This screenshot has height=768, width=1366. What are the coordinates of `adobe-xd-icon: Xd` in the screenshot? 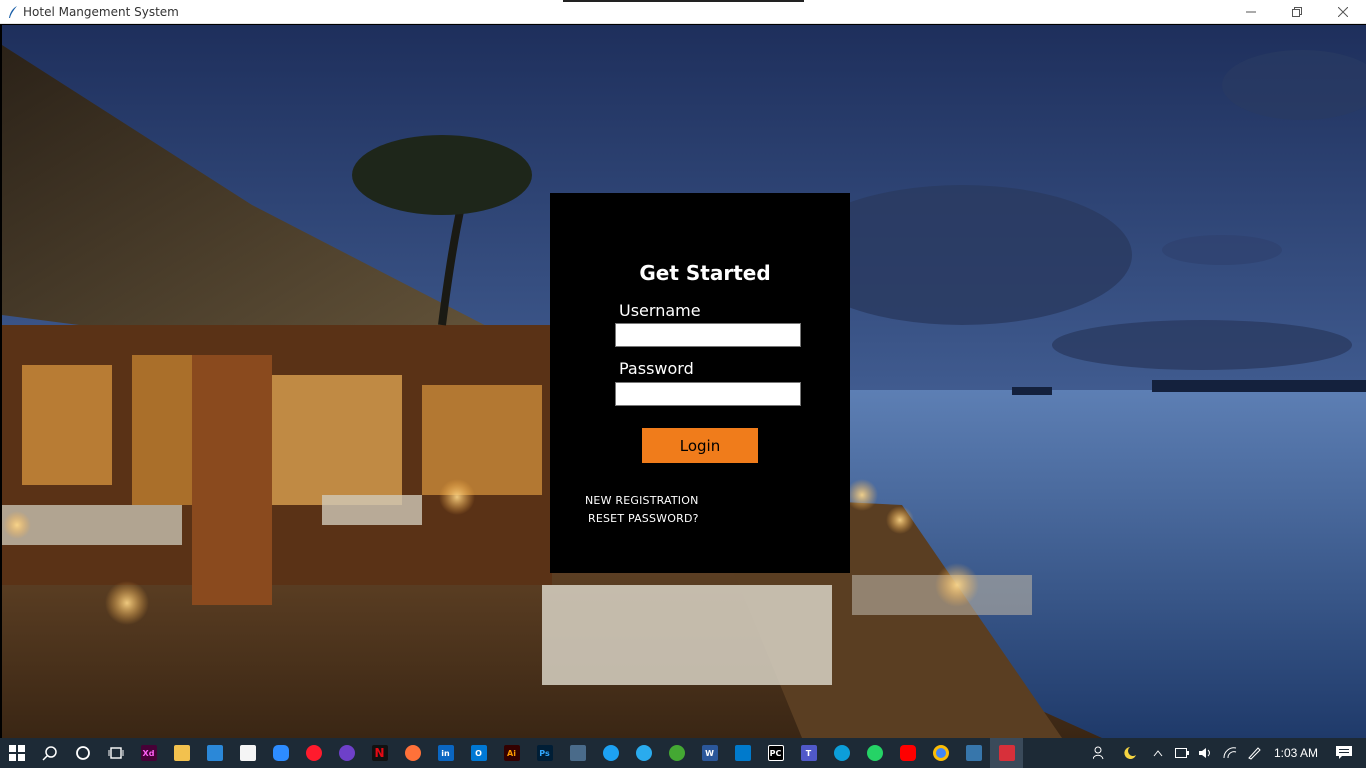 It's located at (148, 753).